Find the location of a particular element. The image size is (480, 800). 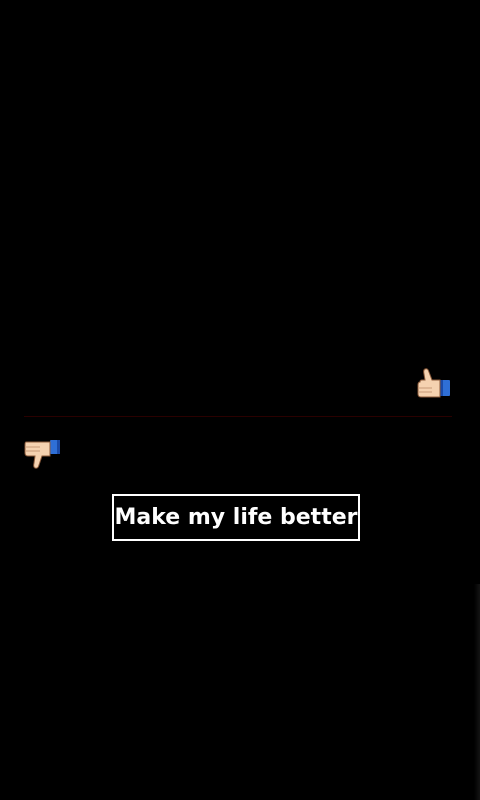

thumbs-down-icon is located at coordinates (42, 454).